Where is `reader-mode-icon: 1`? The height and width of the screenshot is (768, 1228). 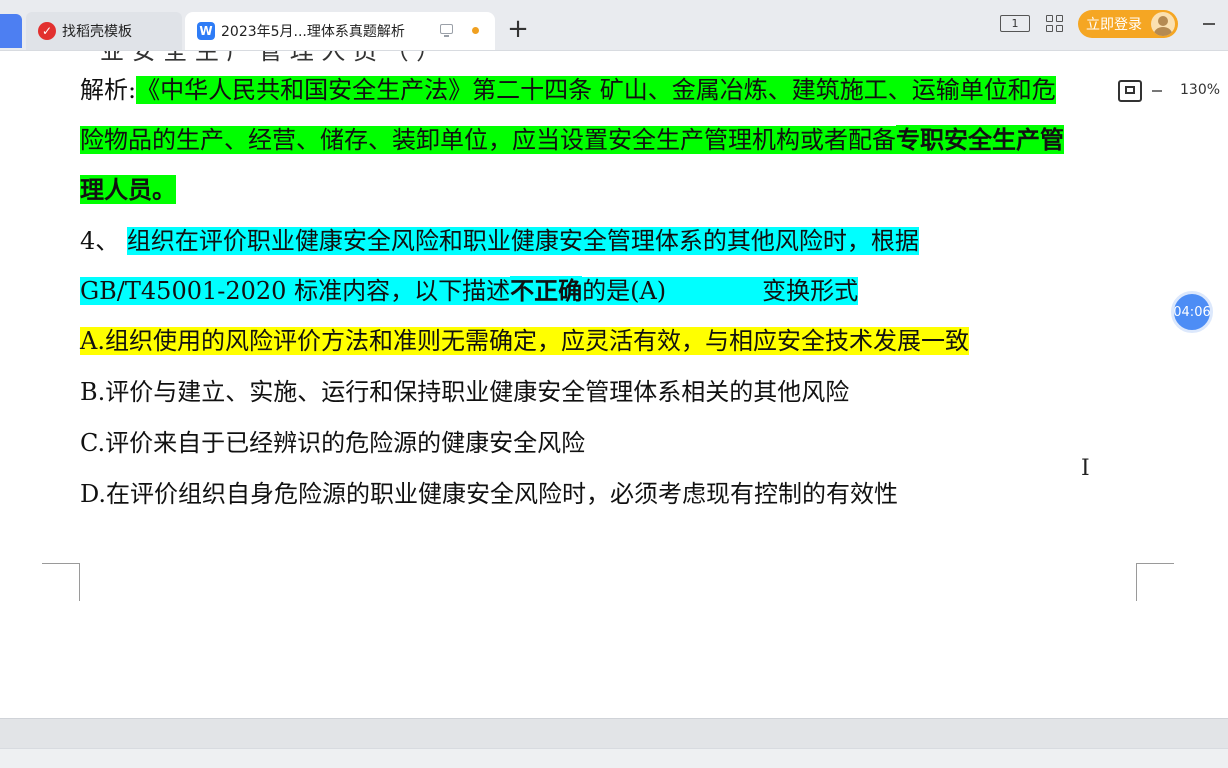
reader-mode-icon: 1 is located at coordinates (1015, 23).